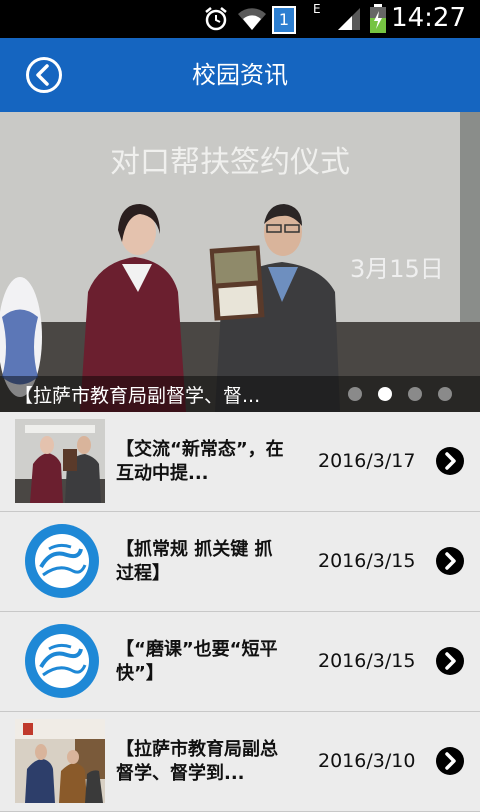 This screenshot has width=480, height=812. I want to click on news-title: 【抓常规 抓关键 抓过程】, so click(194, 561).